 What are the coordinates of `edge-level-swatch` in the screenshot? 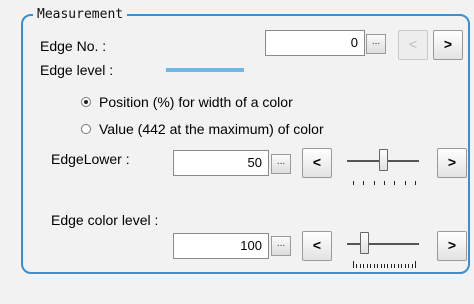 It's located at (205, 70).